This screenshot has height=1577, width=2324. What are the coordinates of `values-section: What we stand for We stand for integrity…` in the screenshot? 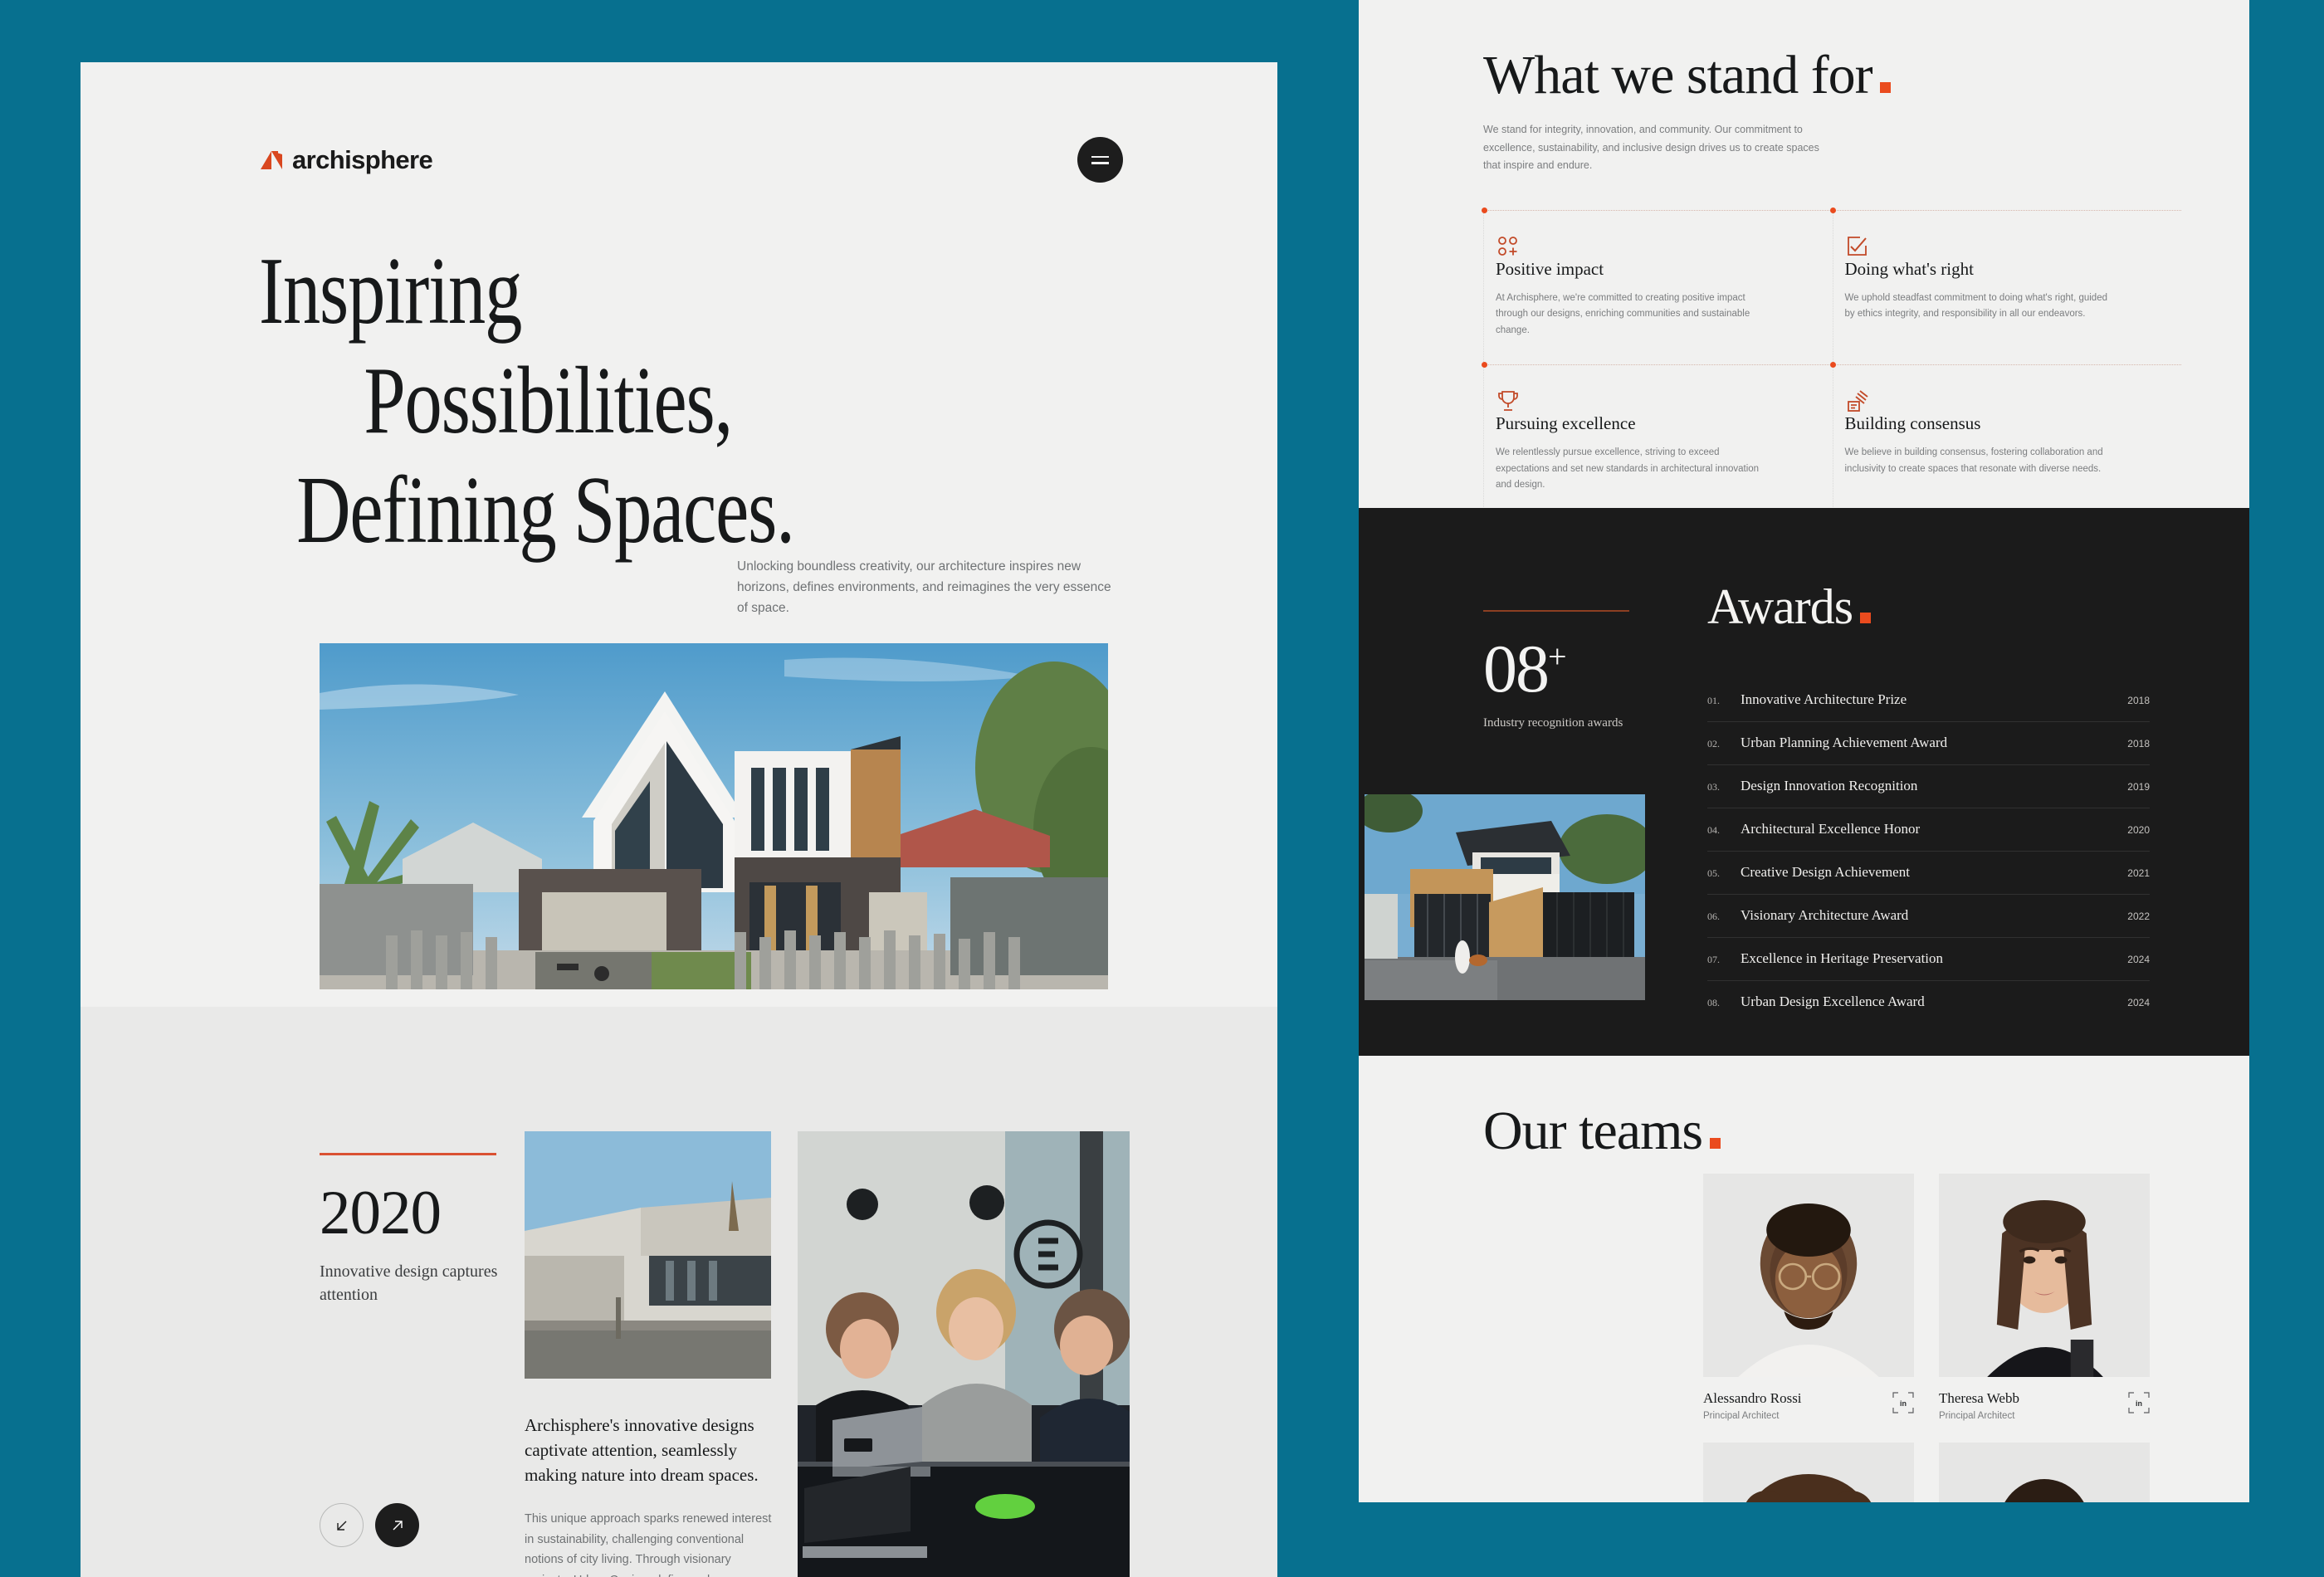 It's located at (1804, 260).